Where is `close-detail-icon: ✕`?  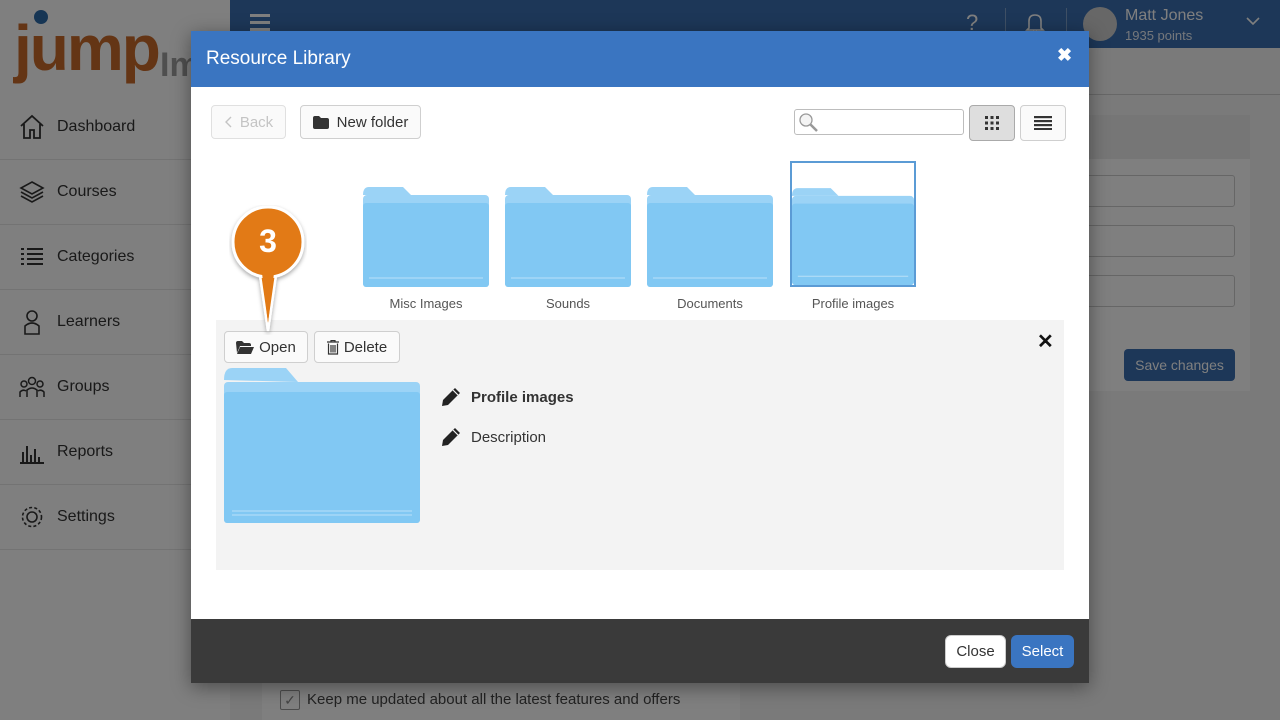 close-detail-icon: ✕ is located at coordinates (1045, 341).